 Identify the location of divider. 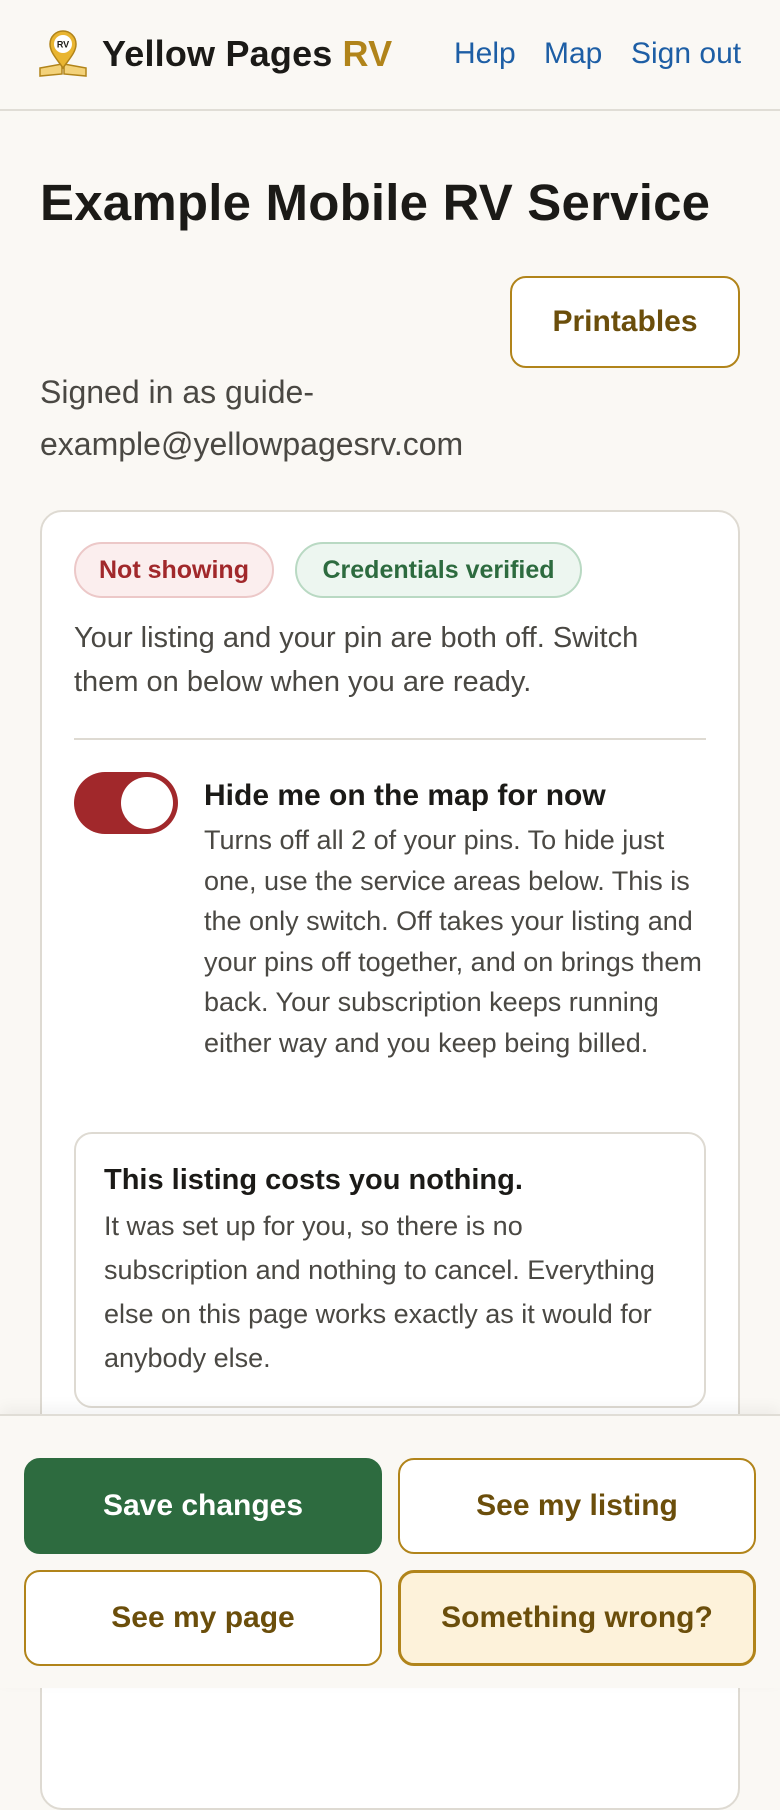
(390, 739).